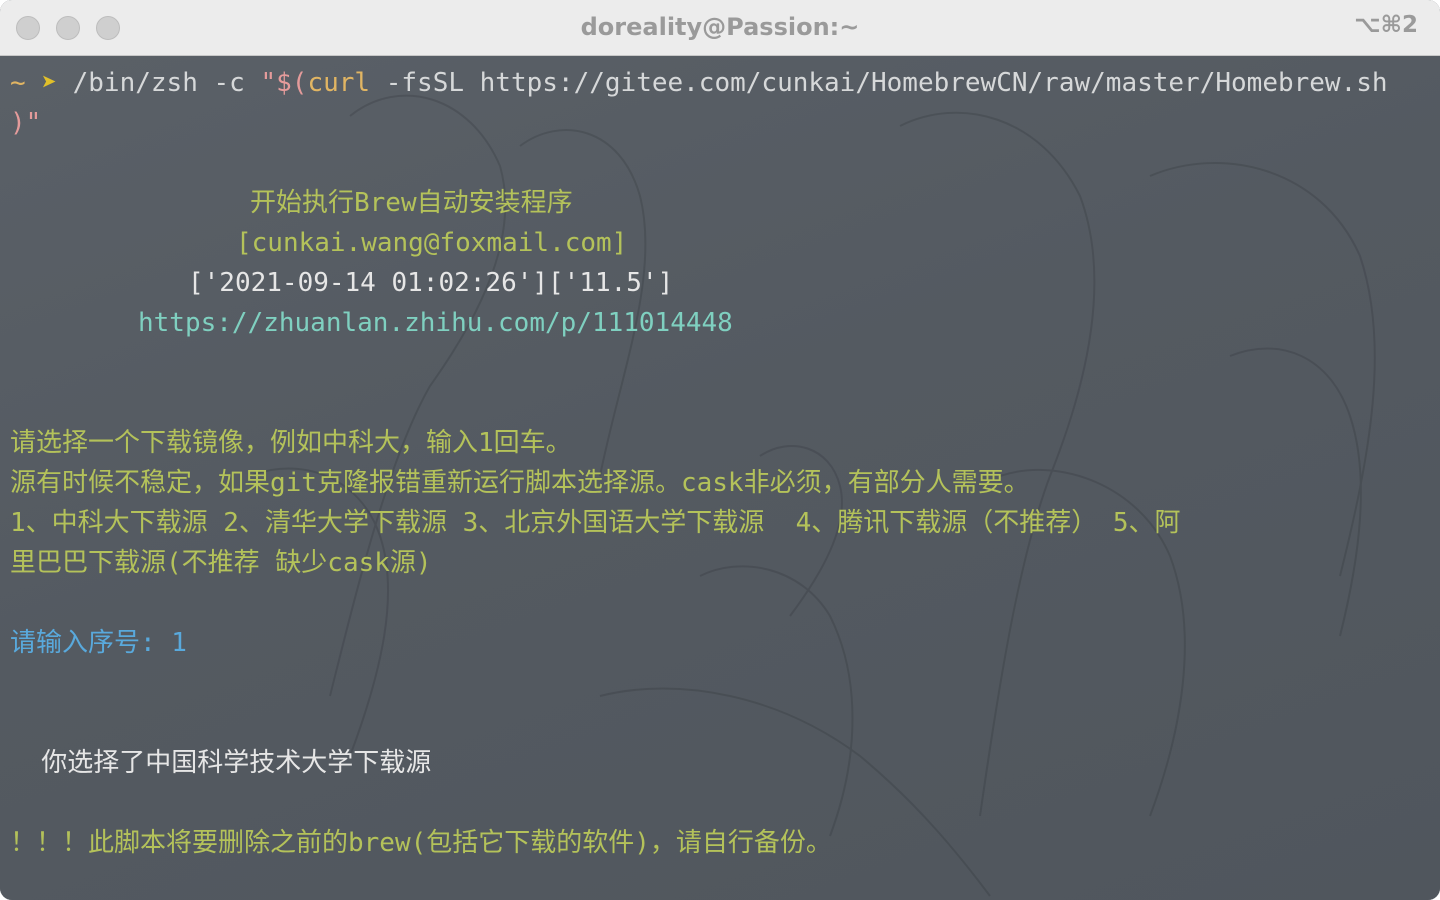  Describe the element at coordinates (26, 123) in the screenshot. I see `prompt-quote-close: )"` at that location.